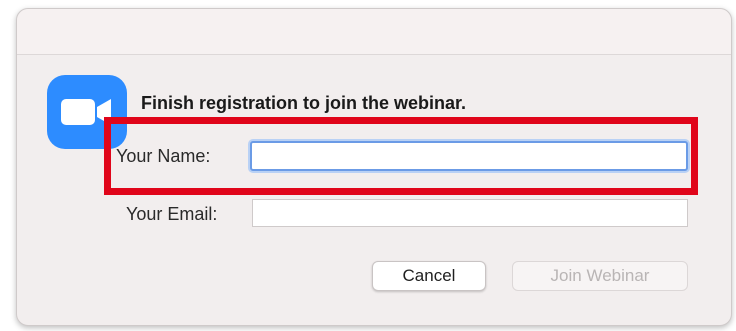 The height and width of the screenshot is (331, 736). What do you see at coordinates (469, 156) in the screenshot?
I see `name-input` at bounding box center [469, 156].